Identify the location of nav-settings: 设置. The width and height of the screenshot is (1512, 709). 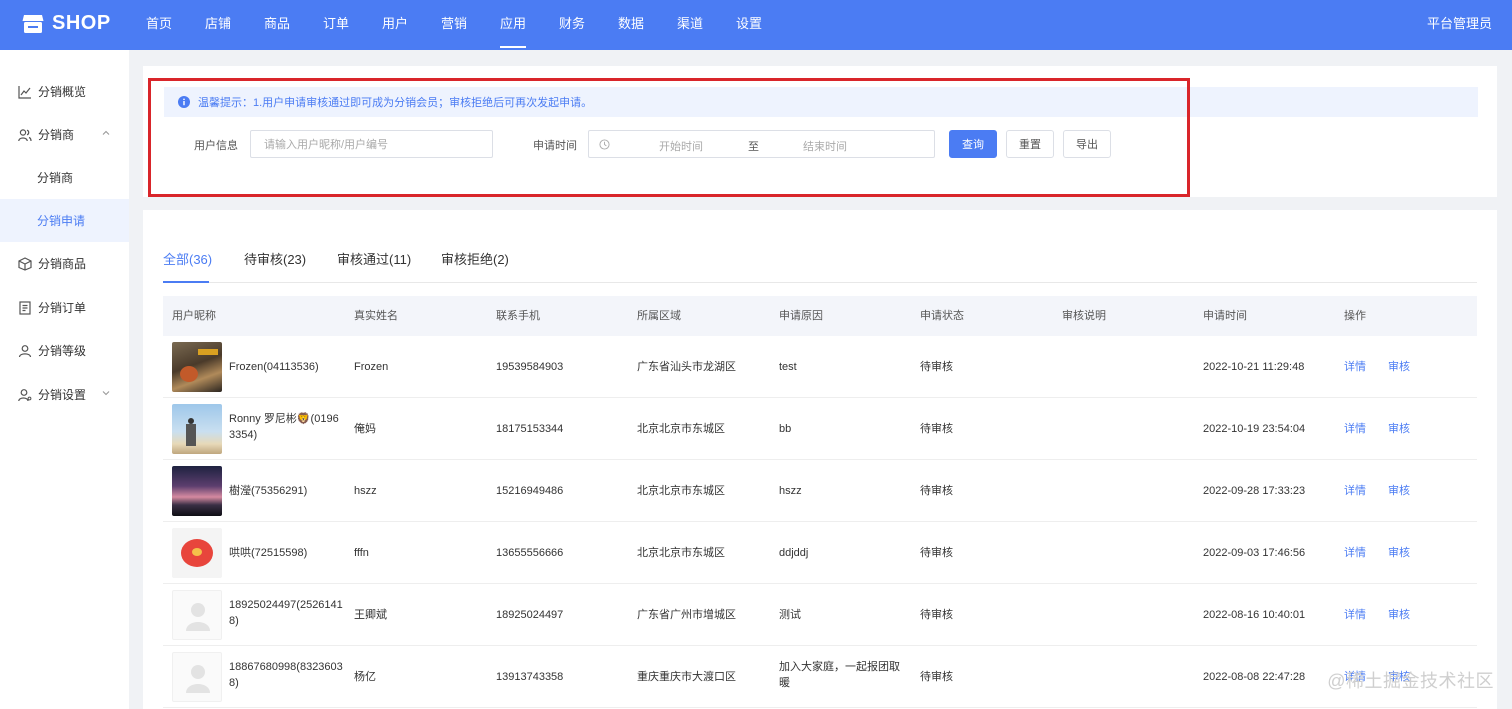
(749, 25).